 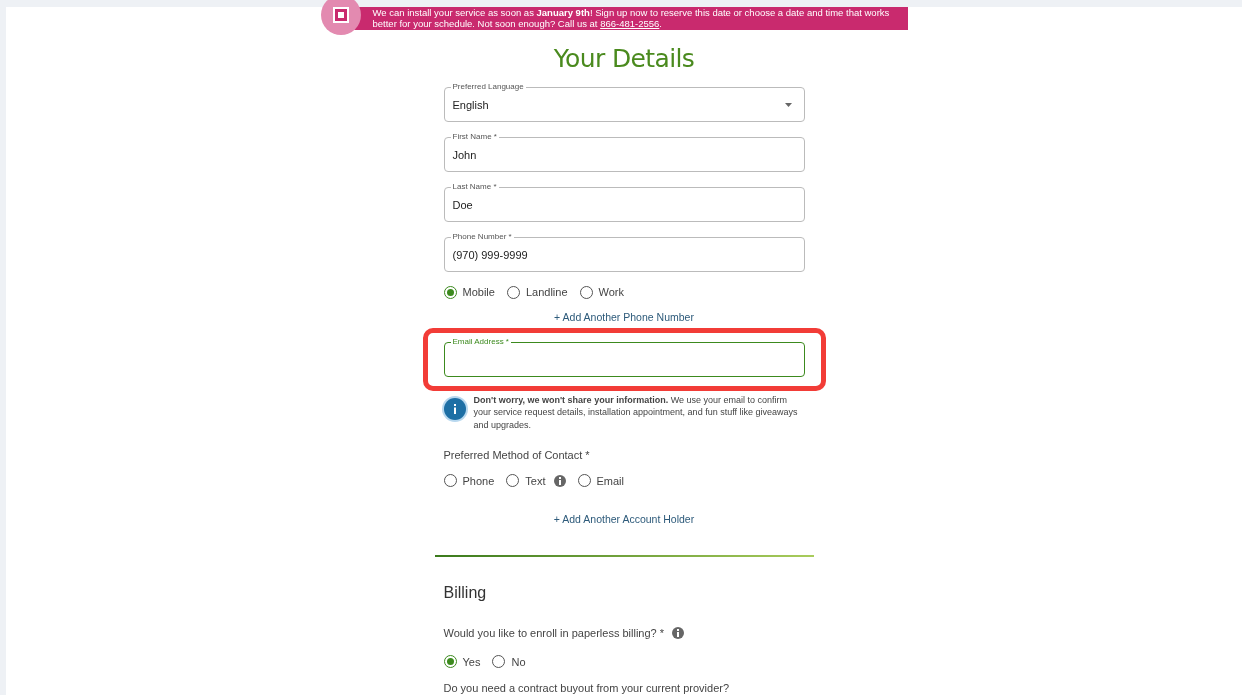 I want to click on field-value: English, so click(x=470, y=105).